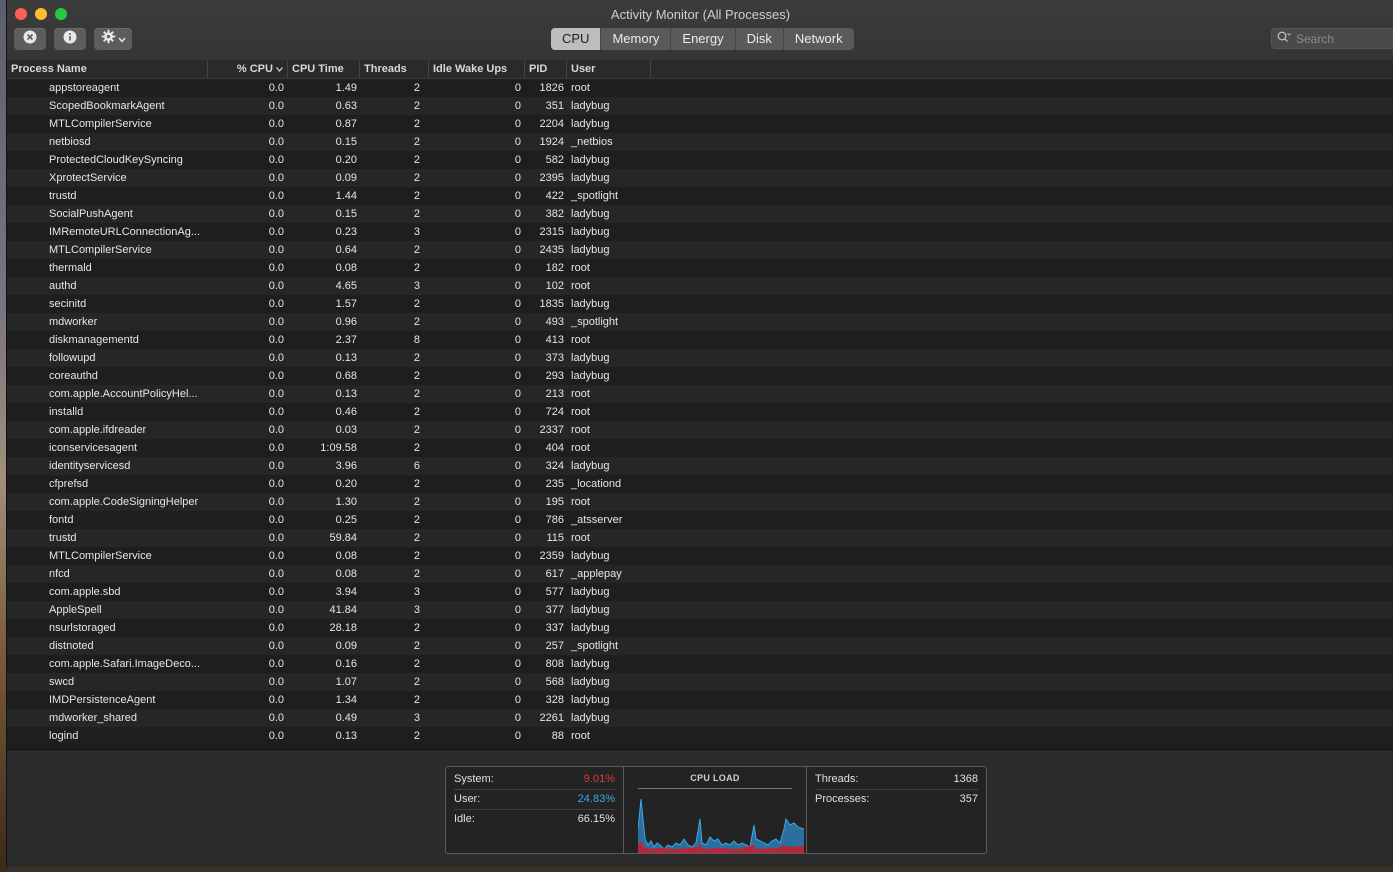 The image size is (1393, 872). Describe the element at coordinates (700, 88) in the screenshot. I see `table-row: appstoreagent 0.0 1.49 2 0 1826 root` at that location.